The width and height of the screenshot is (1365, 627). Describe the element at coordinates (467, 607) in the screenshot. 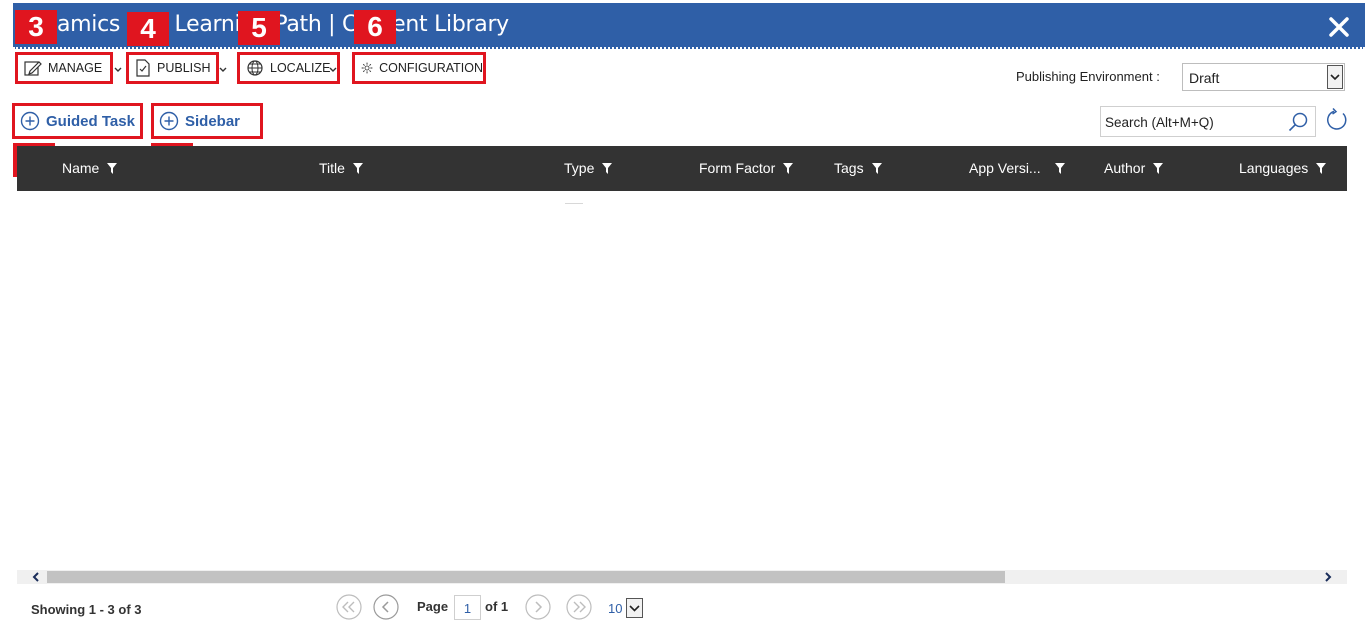

I see `page-number-input: 1` at that location.